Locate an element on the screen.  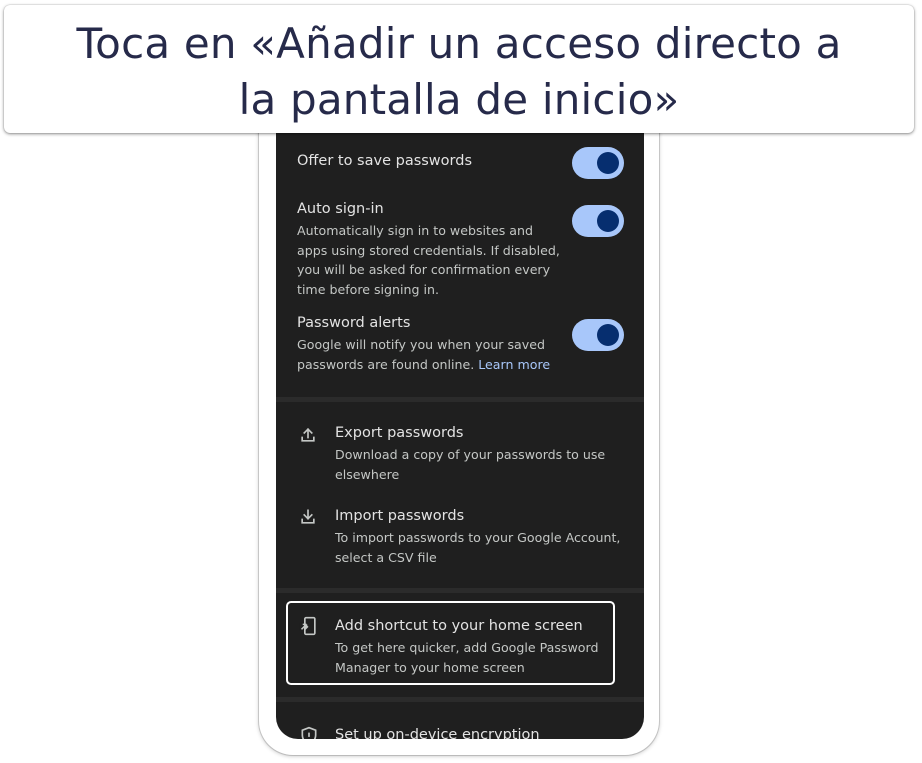
password-alerts-desc-line: passwords are found online. is located at coordinates (386, 364).